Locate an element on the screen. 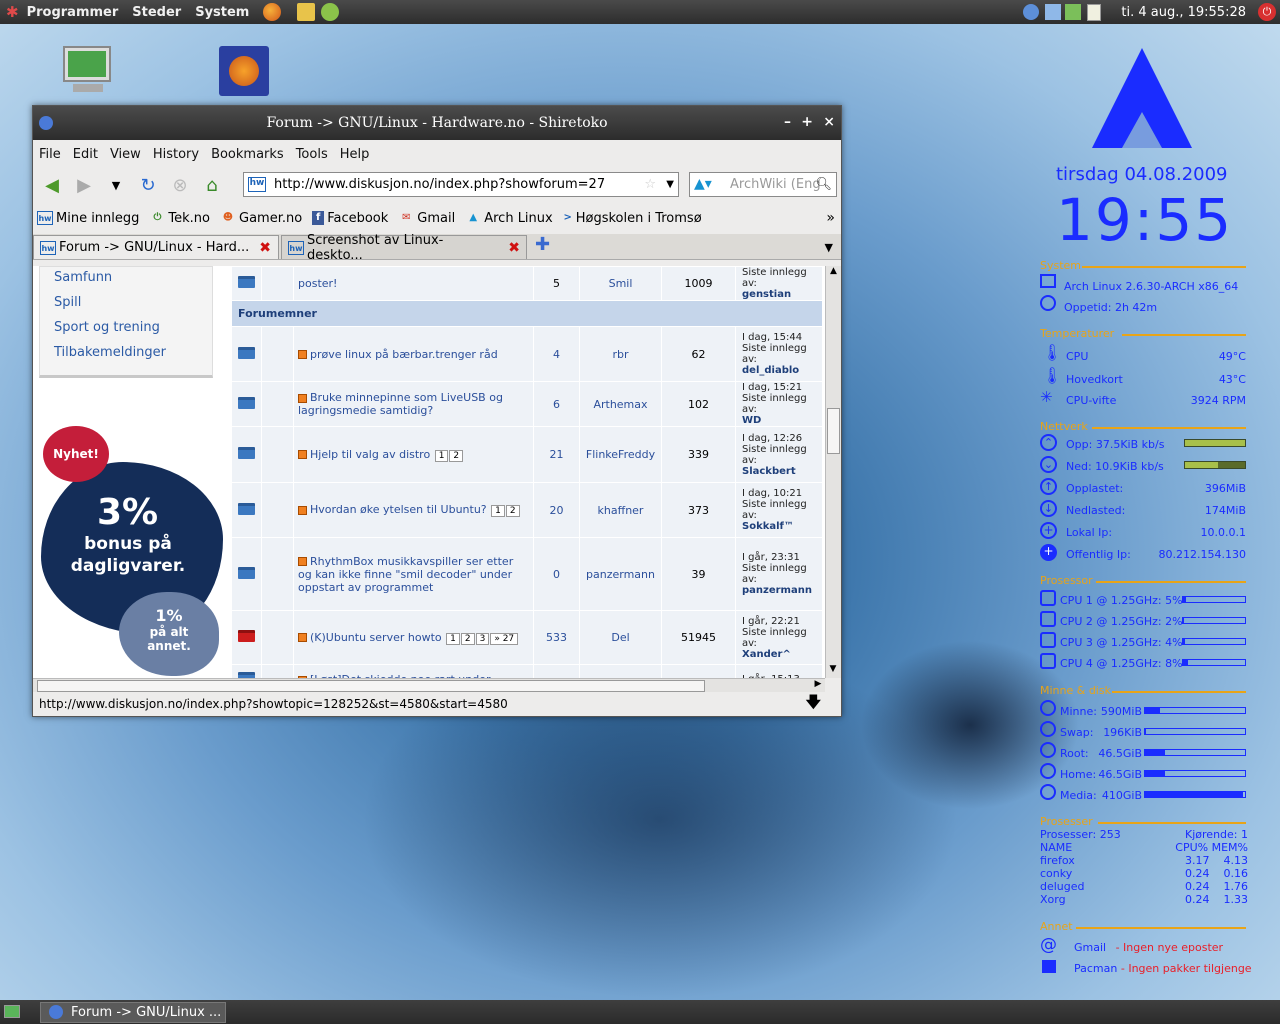  last-poster-link: Slackbert is located at coordinates (769, 471).